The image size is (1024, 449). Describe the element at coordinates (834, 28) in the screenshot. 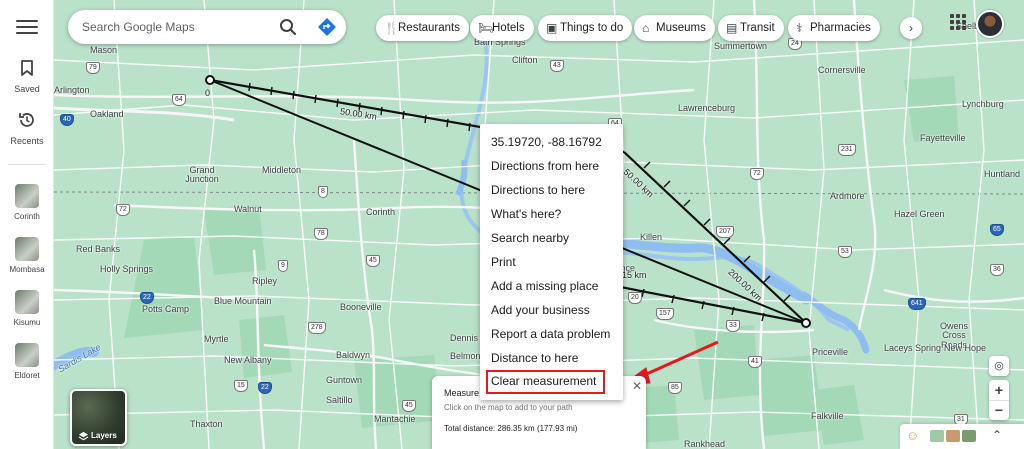

I see `chip-pharmacies: ⚕ Pharmacies` at that location.